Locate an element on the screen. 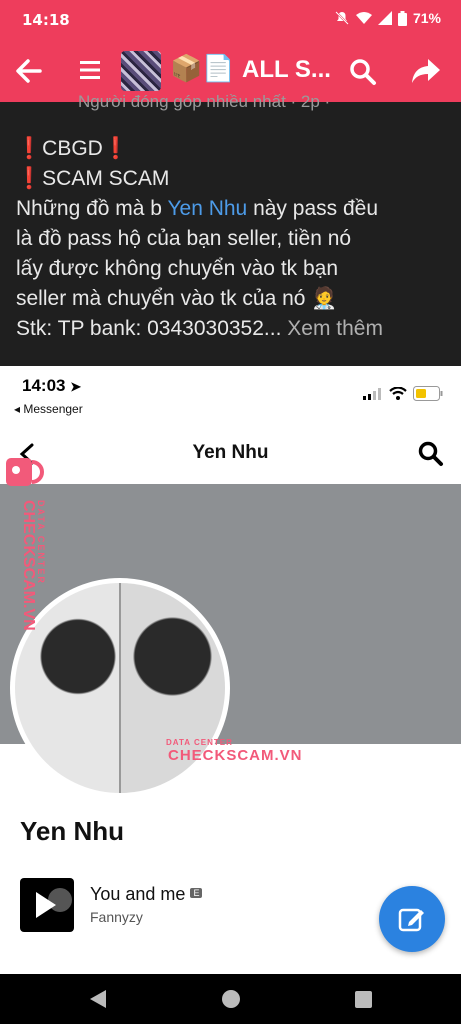 The image size is (461, 1024). checkscam-watermark-vertical: CHECKSCAM.VN DATA CENTER is located at coordinates (26, 544).